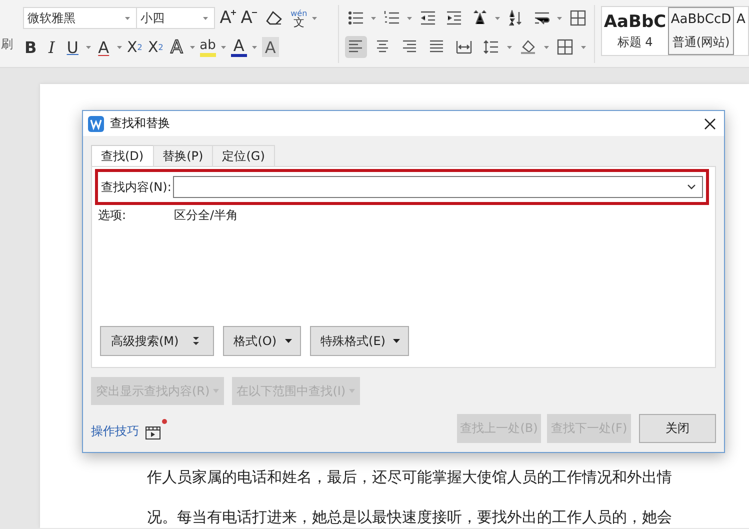 The image size is (749, 529). I want to click on dropdown-button: 特殊格式(E), so click(360, 341).